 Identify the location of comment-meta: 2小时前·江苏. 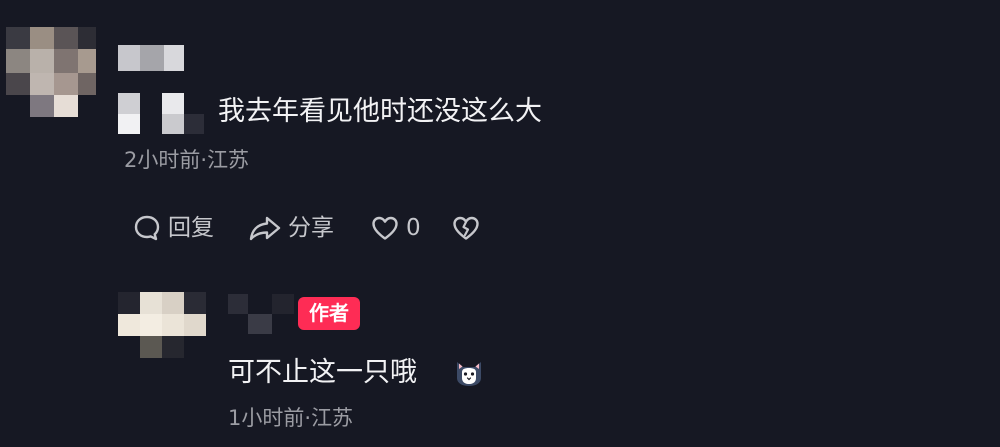
(186, 160).